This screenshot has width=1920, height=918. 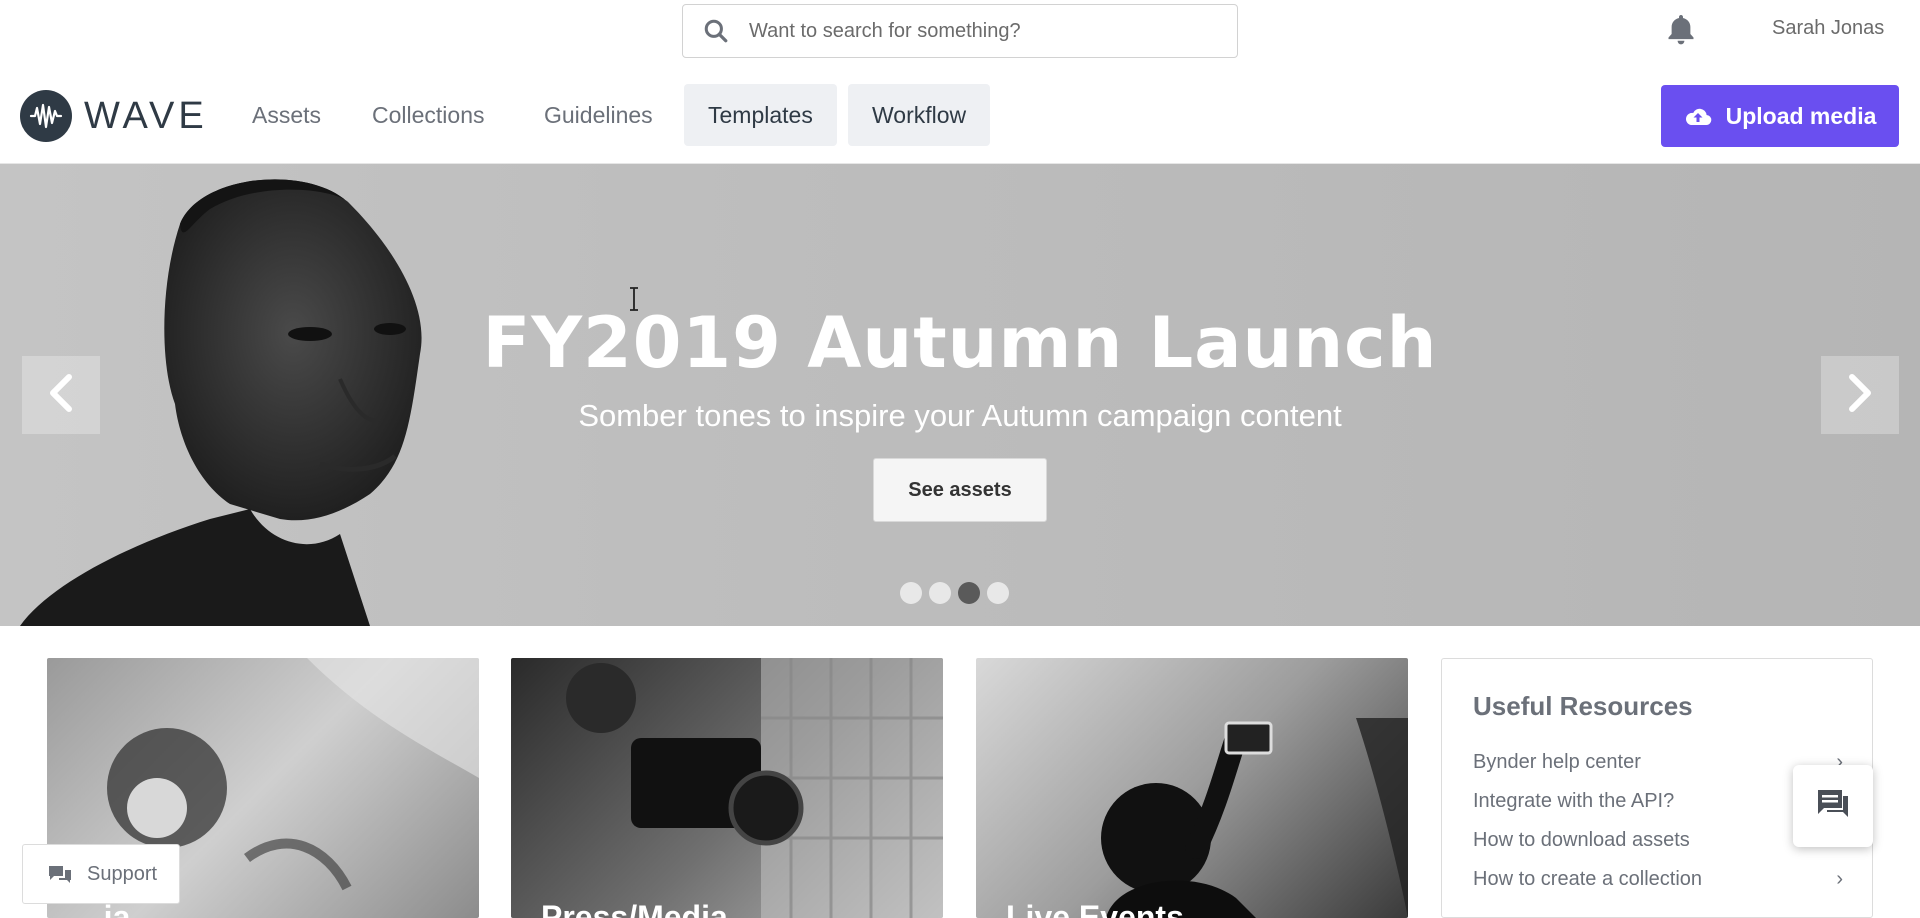 I want to click on resource-link: How to create a collection ›, so click(x=1658, y=879).